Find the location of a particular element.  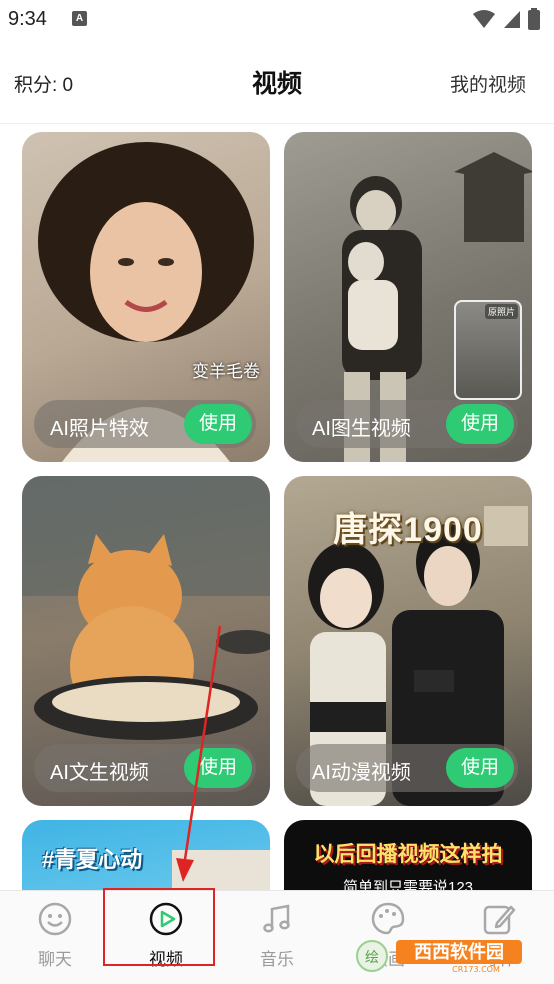

card-title: AI文生视频 is located at coordinates (99, 773).